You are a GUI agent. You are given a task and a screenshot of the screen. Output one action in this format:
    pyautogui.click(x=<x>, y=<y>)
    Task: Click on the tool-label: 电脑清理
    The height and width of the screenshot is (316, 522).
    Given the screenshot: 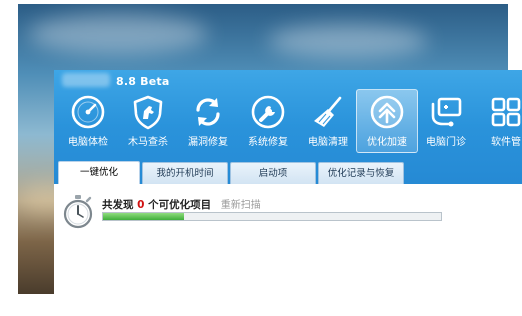 What is the action you would take?
    pyautogui.click(x=328, y=142)
    